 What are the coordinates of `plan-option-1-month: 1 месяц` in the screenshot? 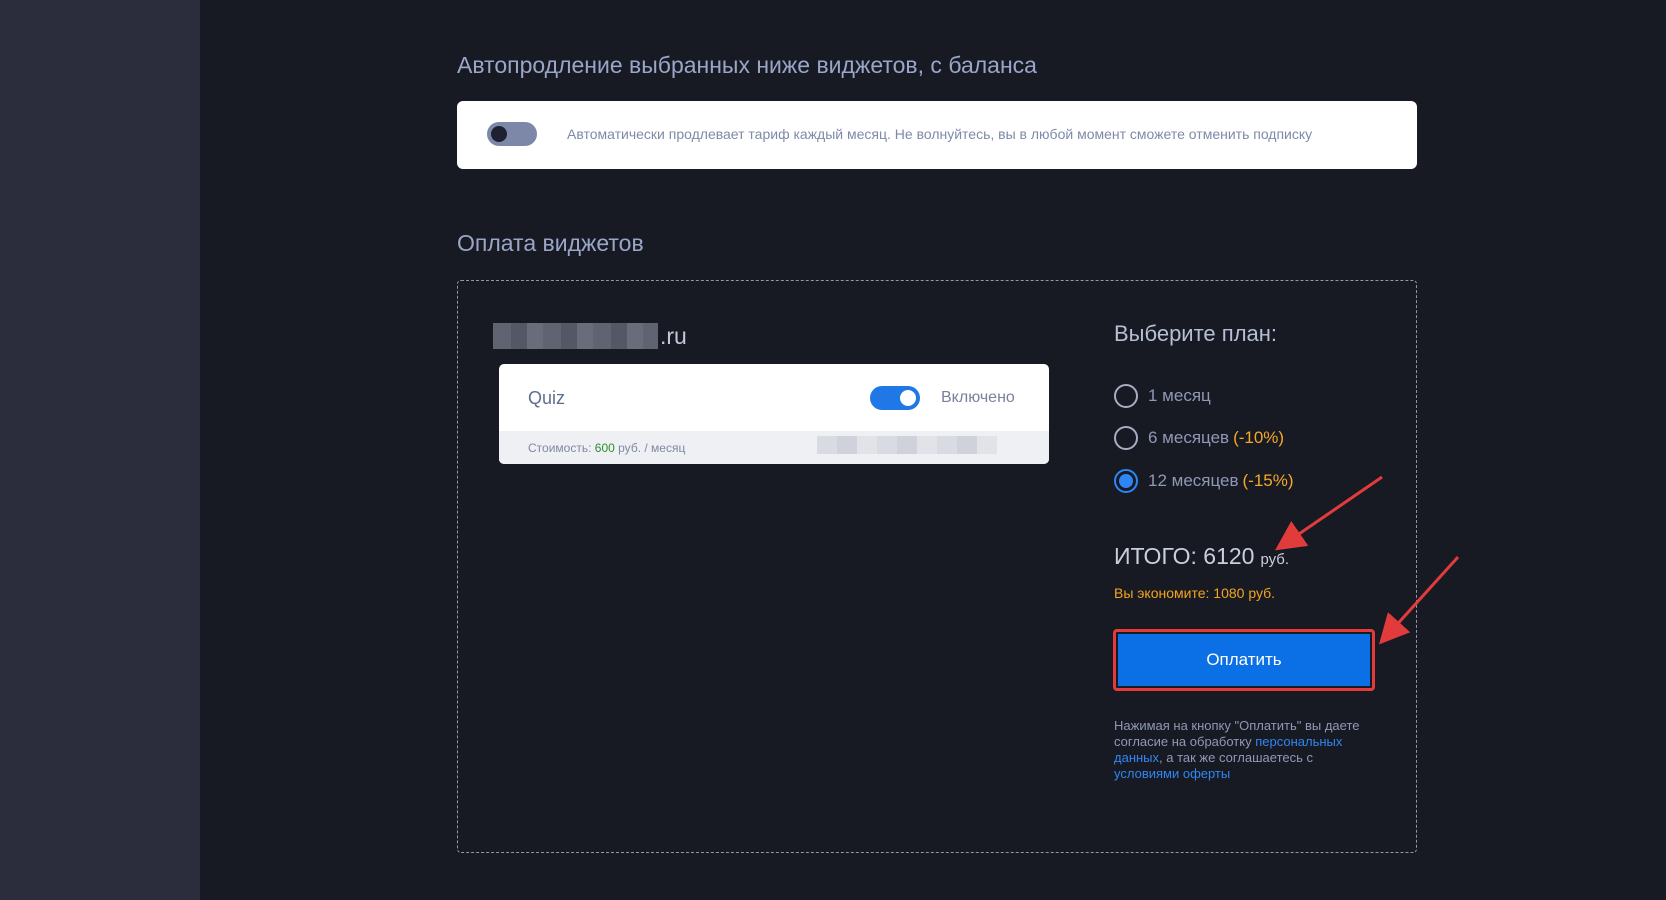 It's located at (1162, 396).